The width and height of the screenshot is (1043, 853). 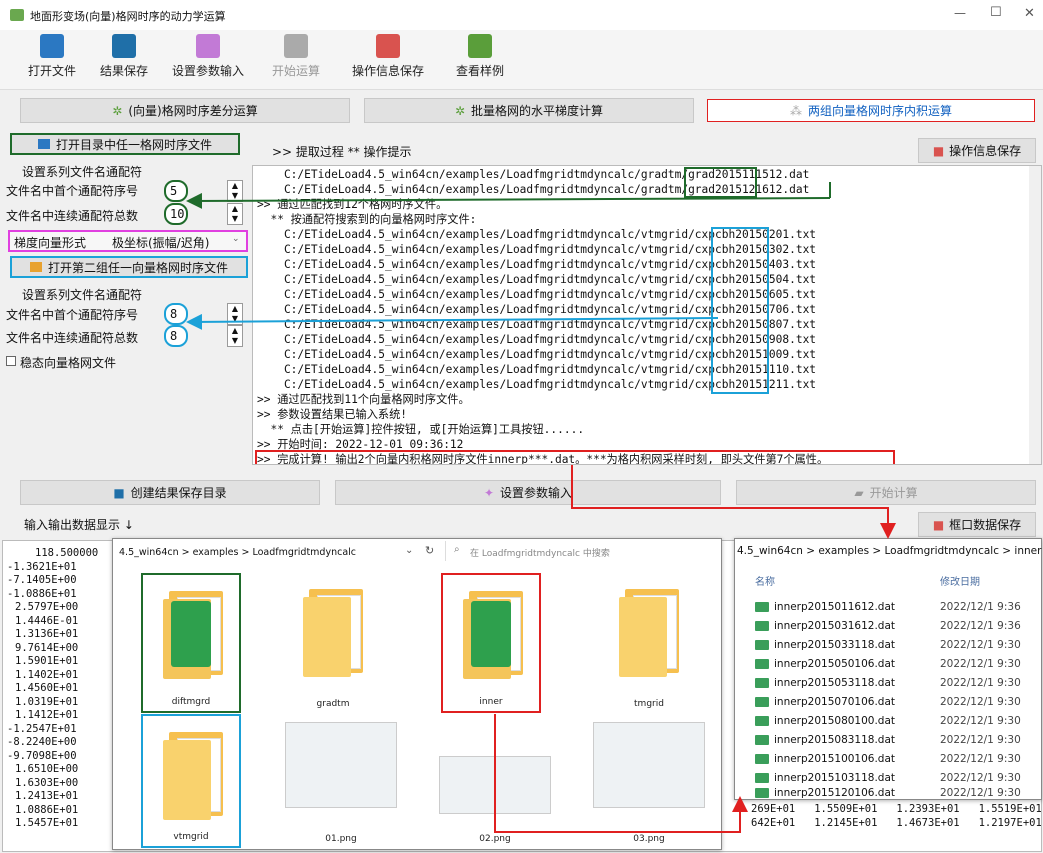 I want to click on folder-diftmgrd: diftmgrd, so click(x=191, y=643).